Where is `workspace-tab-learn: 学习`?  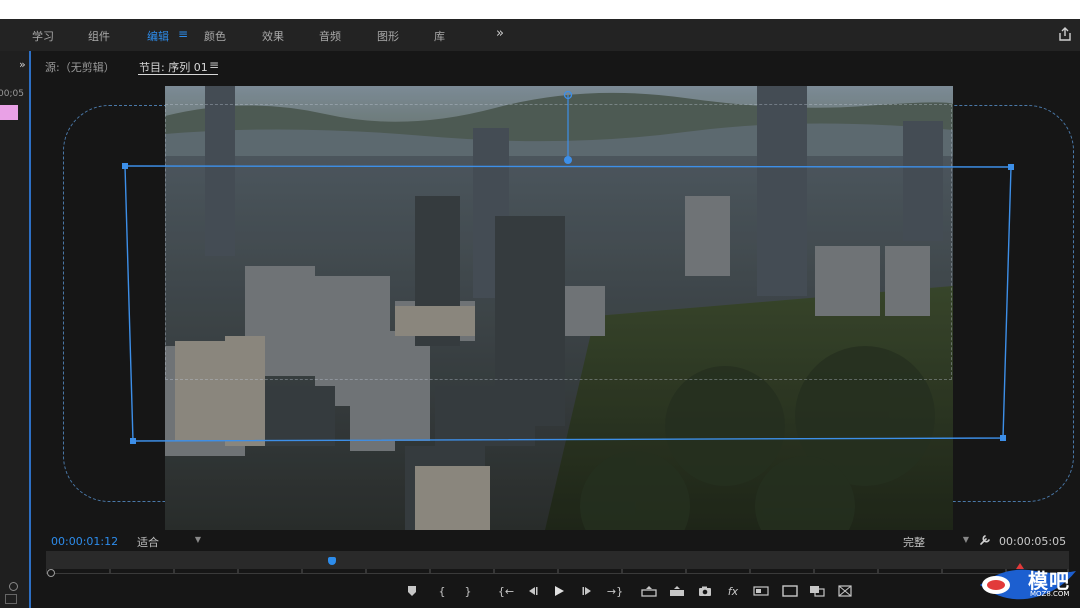 workspace-tab-learn: 学习 is located at coordinates (43, 36).